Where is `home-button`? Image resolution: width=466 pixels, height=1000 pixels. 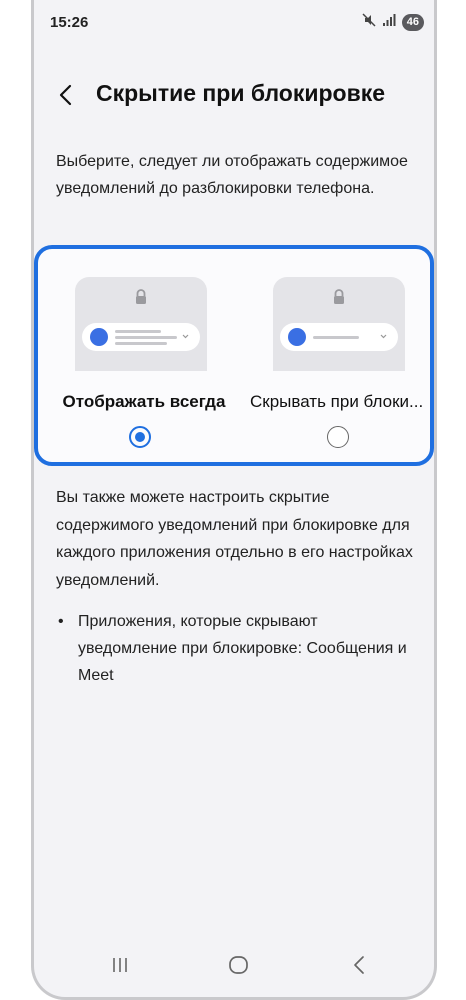
home-button is located at coordinates (239, 967).